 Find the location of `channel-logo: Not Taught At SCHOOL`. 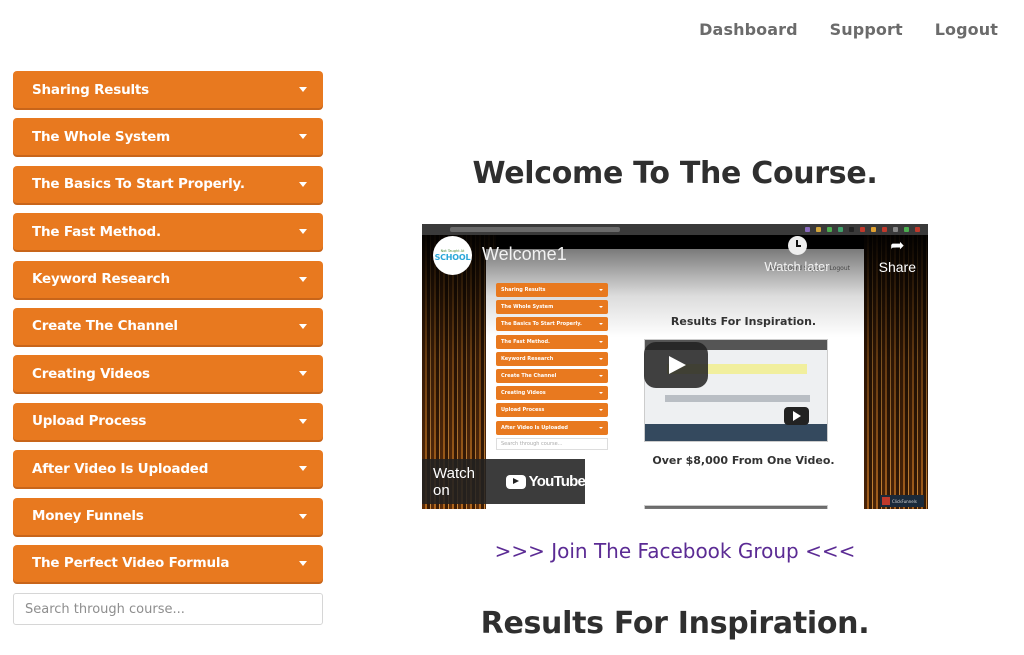

channel-logo: Not Taught At SCHOOL is located at coordinates (452, 255).